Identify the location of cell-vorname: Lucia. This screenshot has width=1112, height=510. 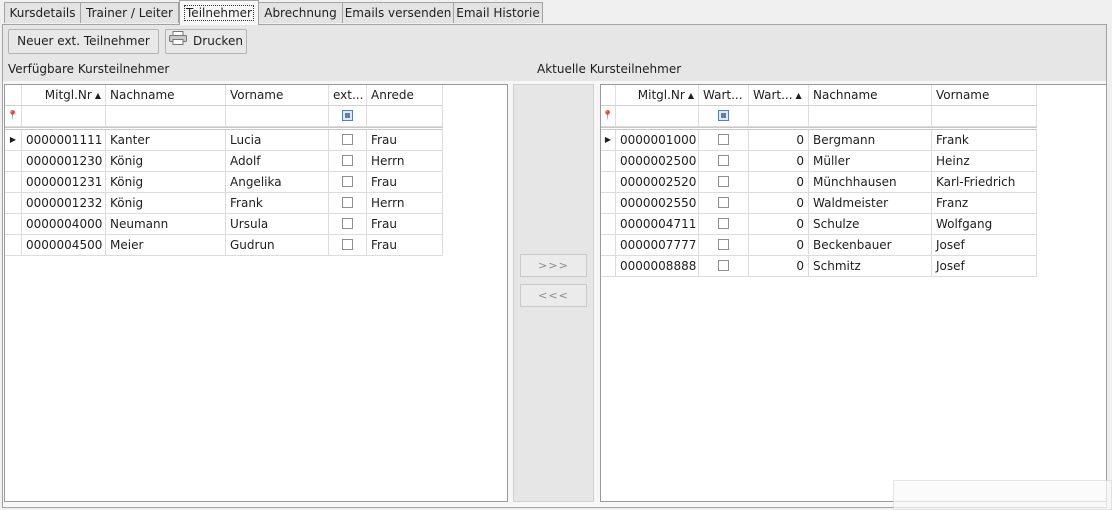
(277, 140).